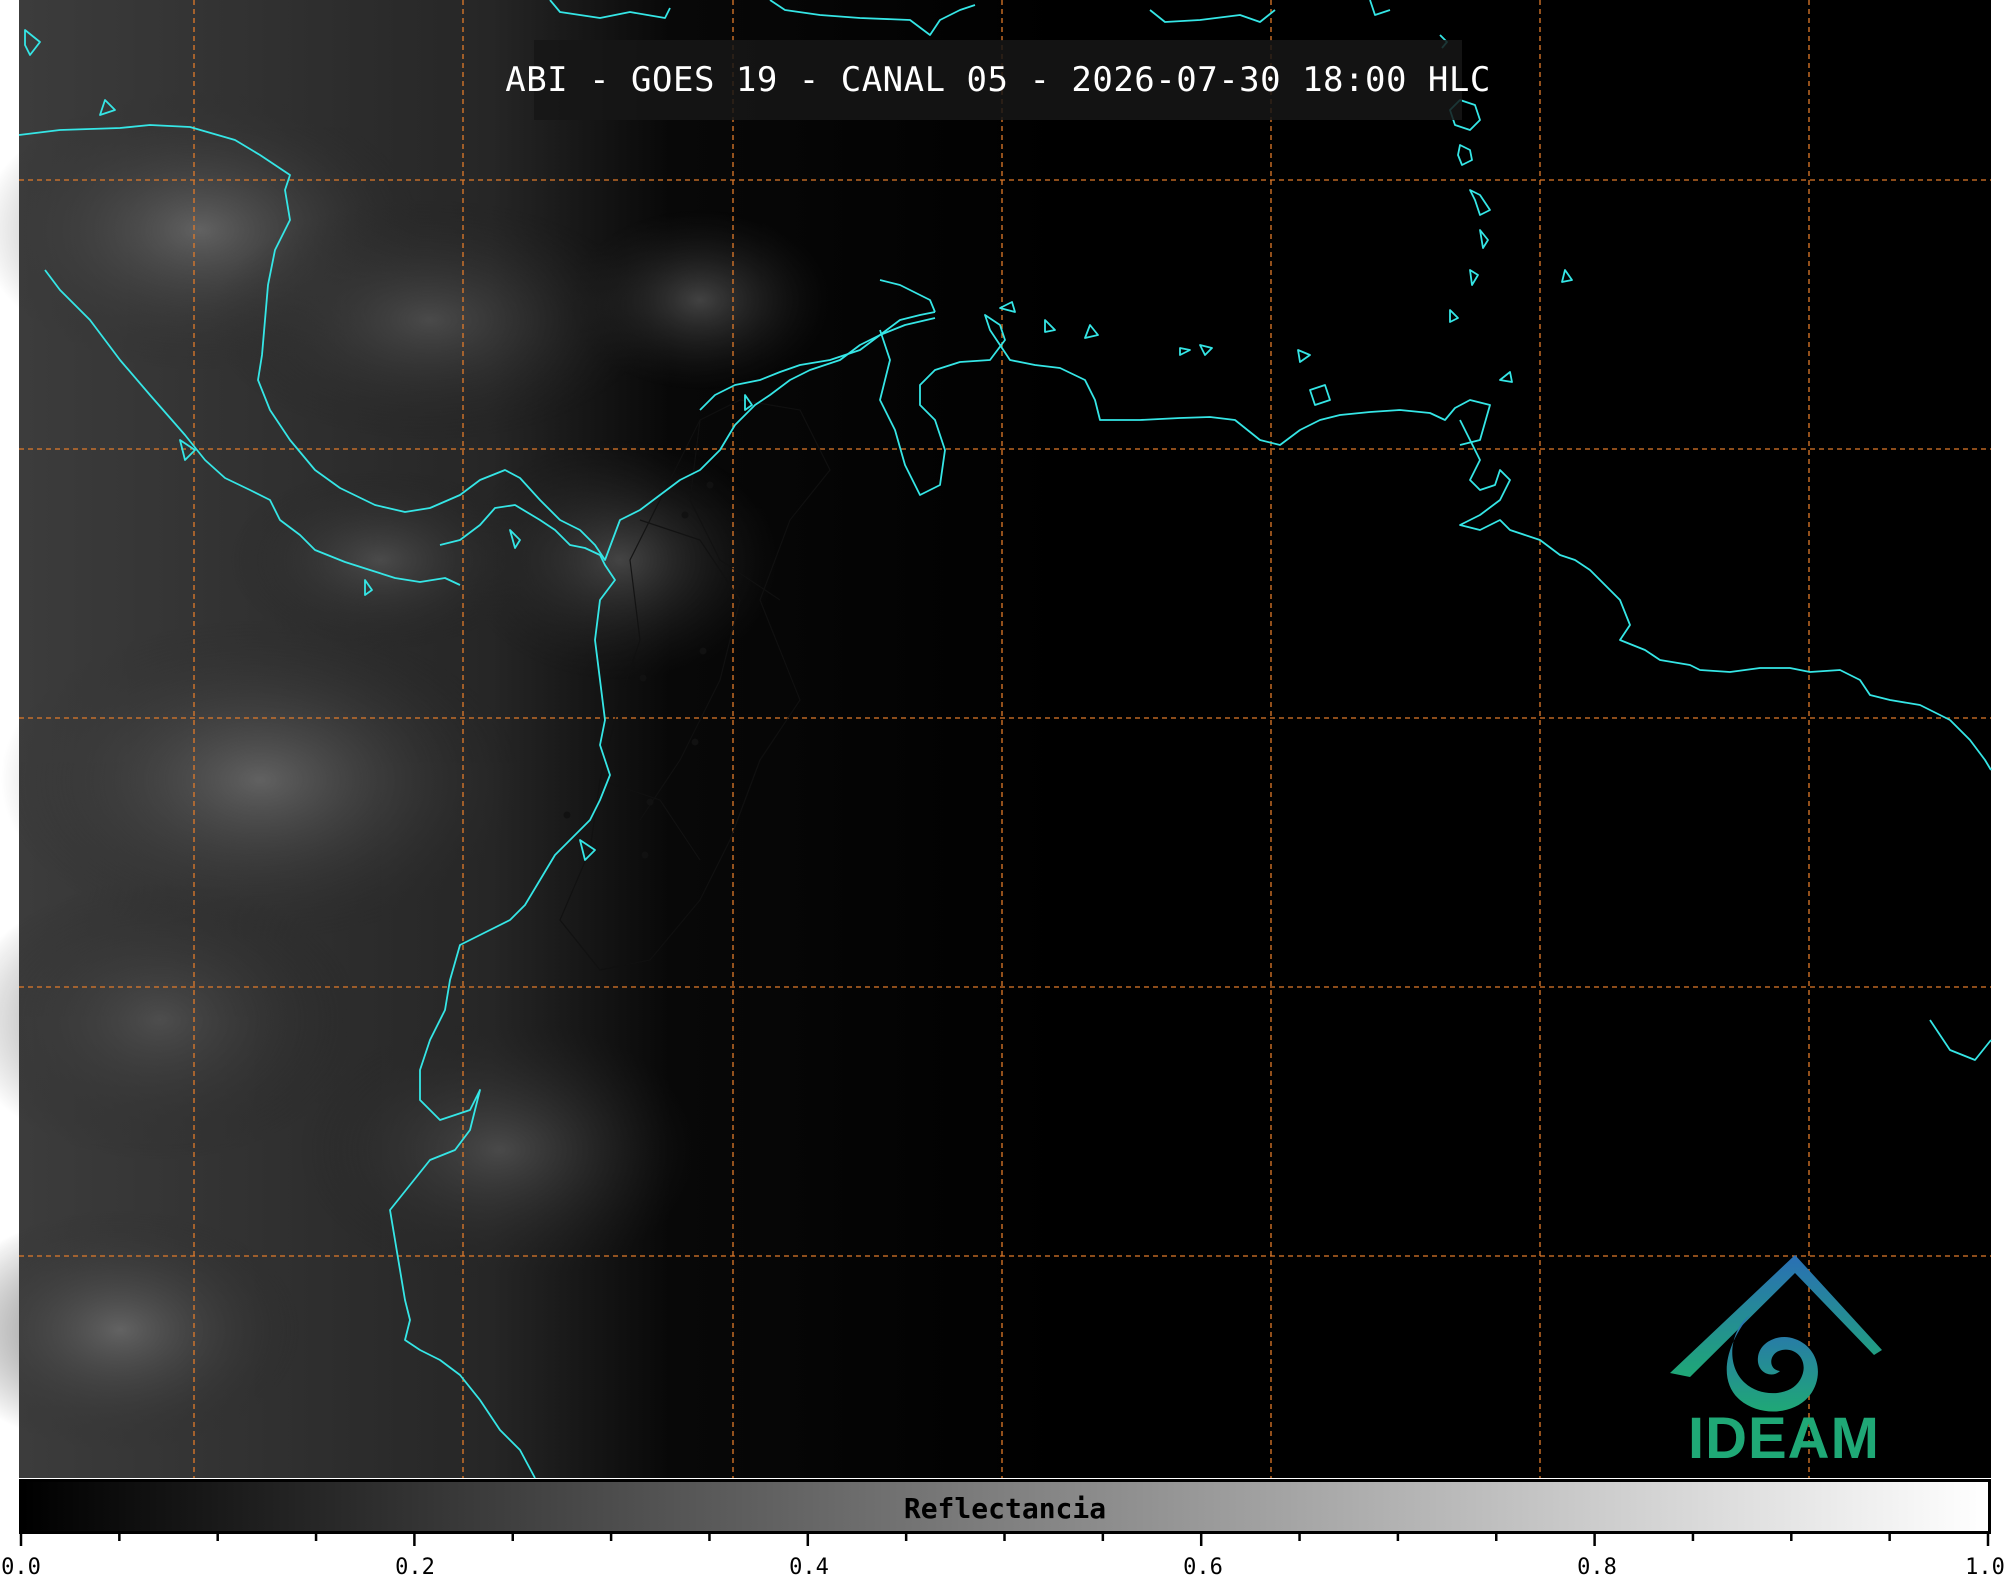  Describe the element at coordinates (1985, 1567) in the screenshot. I see `colorbar-tick-label: 1.0` at that location.